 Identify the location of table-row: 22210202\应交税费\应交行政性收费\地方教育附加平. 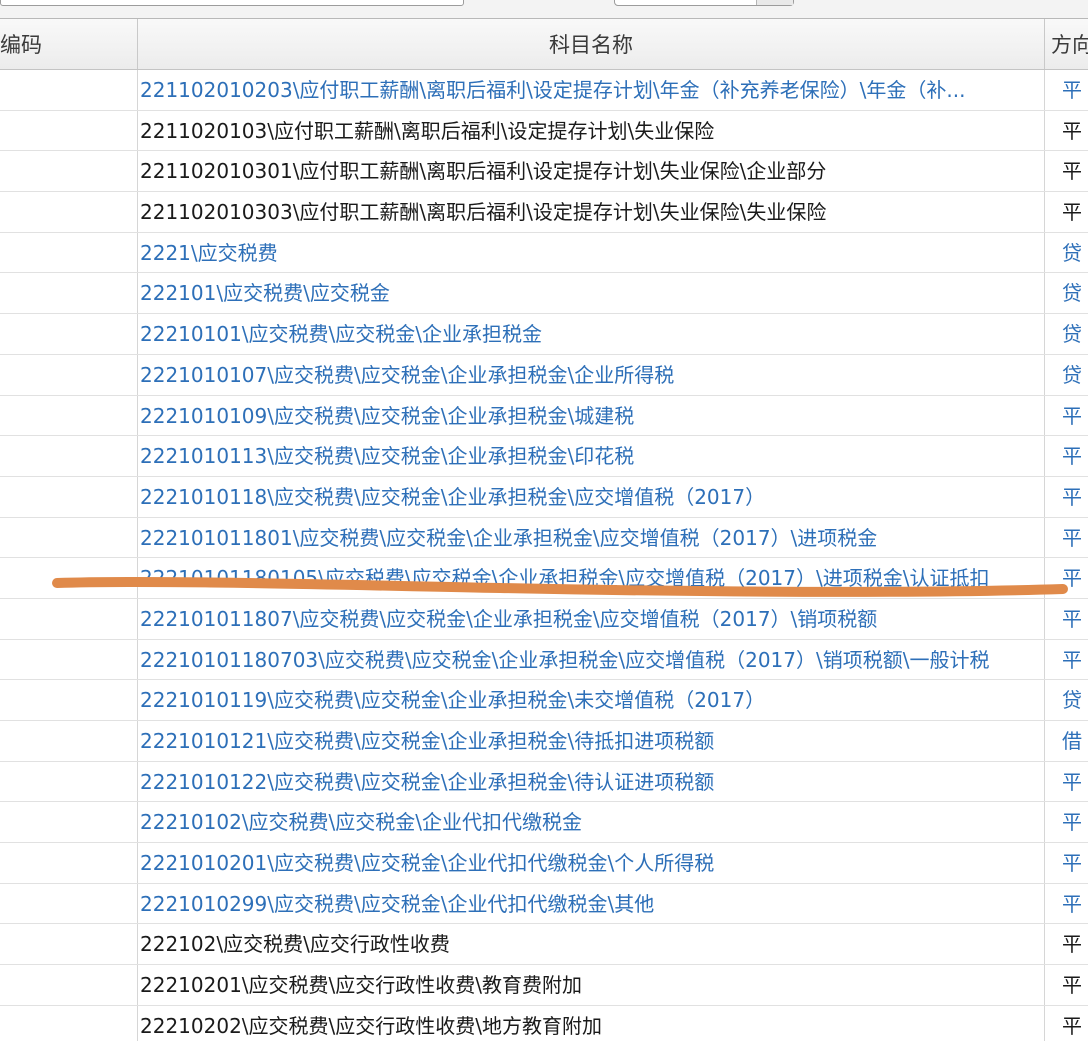
(544, 1023).